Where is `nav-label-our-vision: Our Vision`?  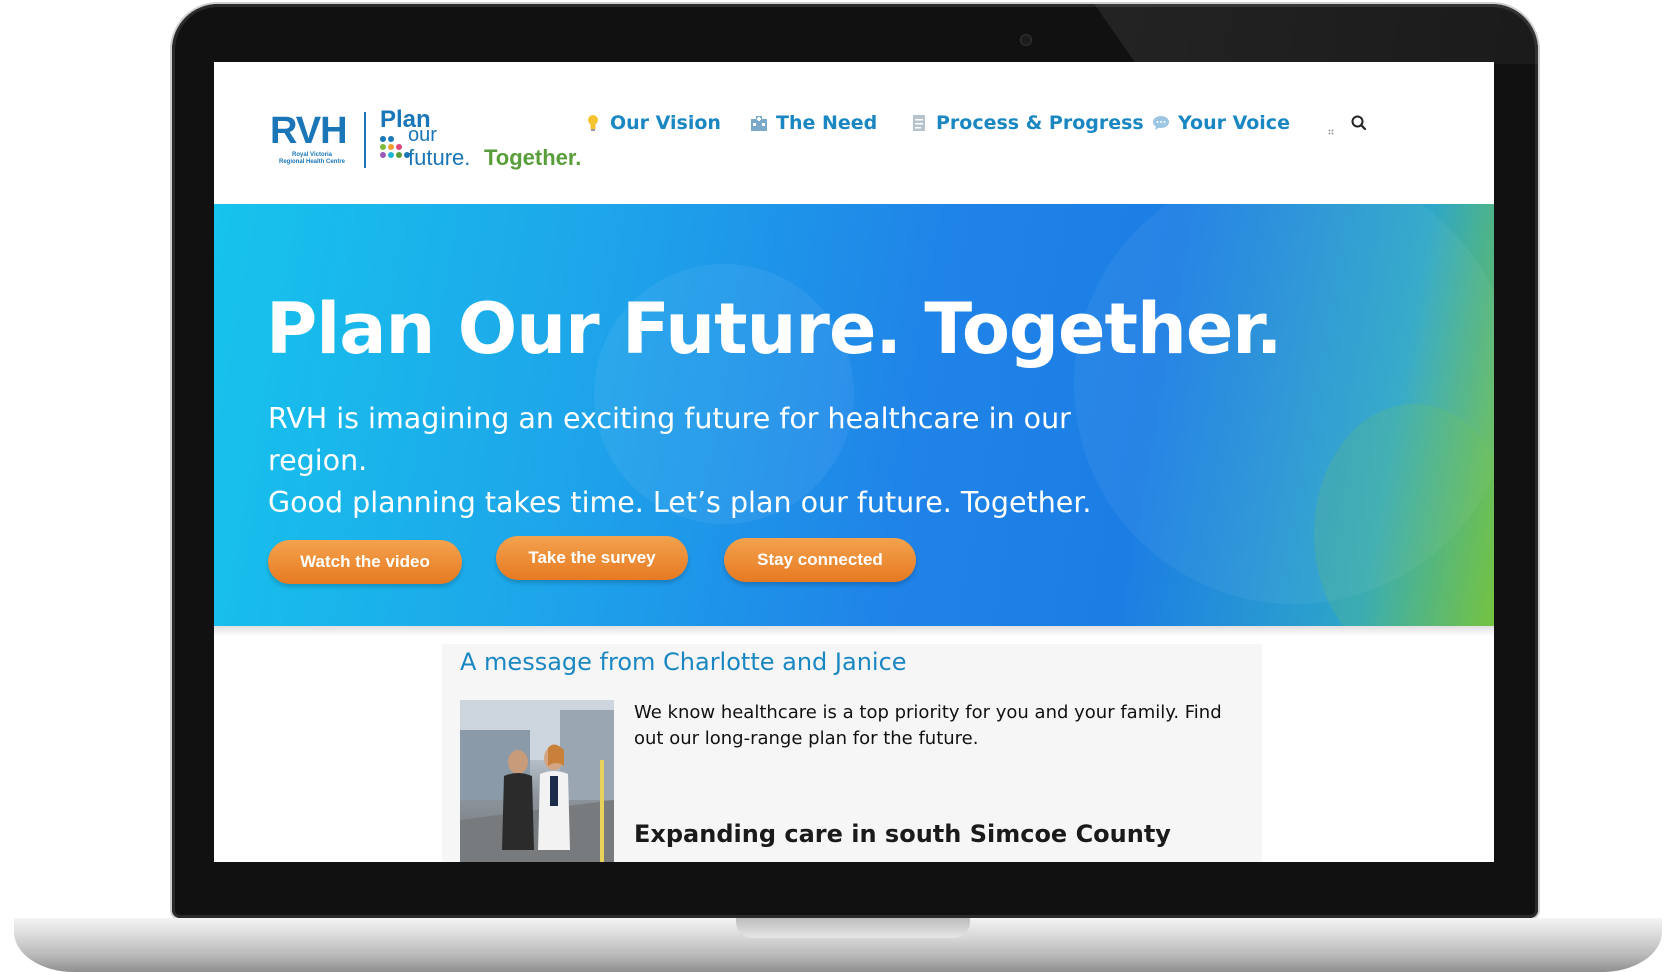
nav-label-our-vision: Our Vision is located at coordinates (665, 123).